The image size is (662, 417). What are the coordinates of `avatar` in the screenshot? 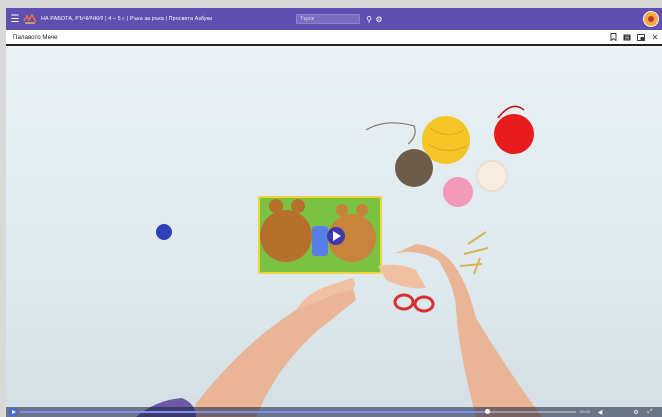 It's located at (651, 19).